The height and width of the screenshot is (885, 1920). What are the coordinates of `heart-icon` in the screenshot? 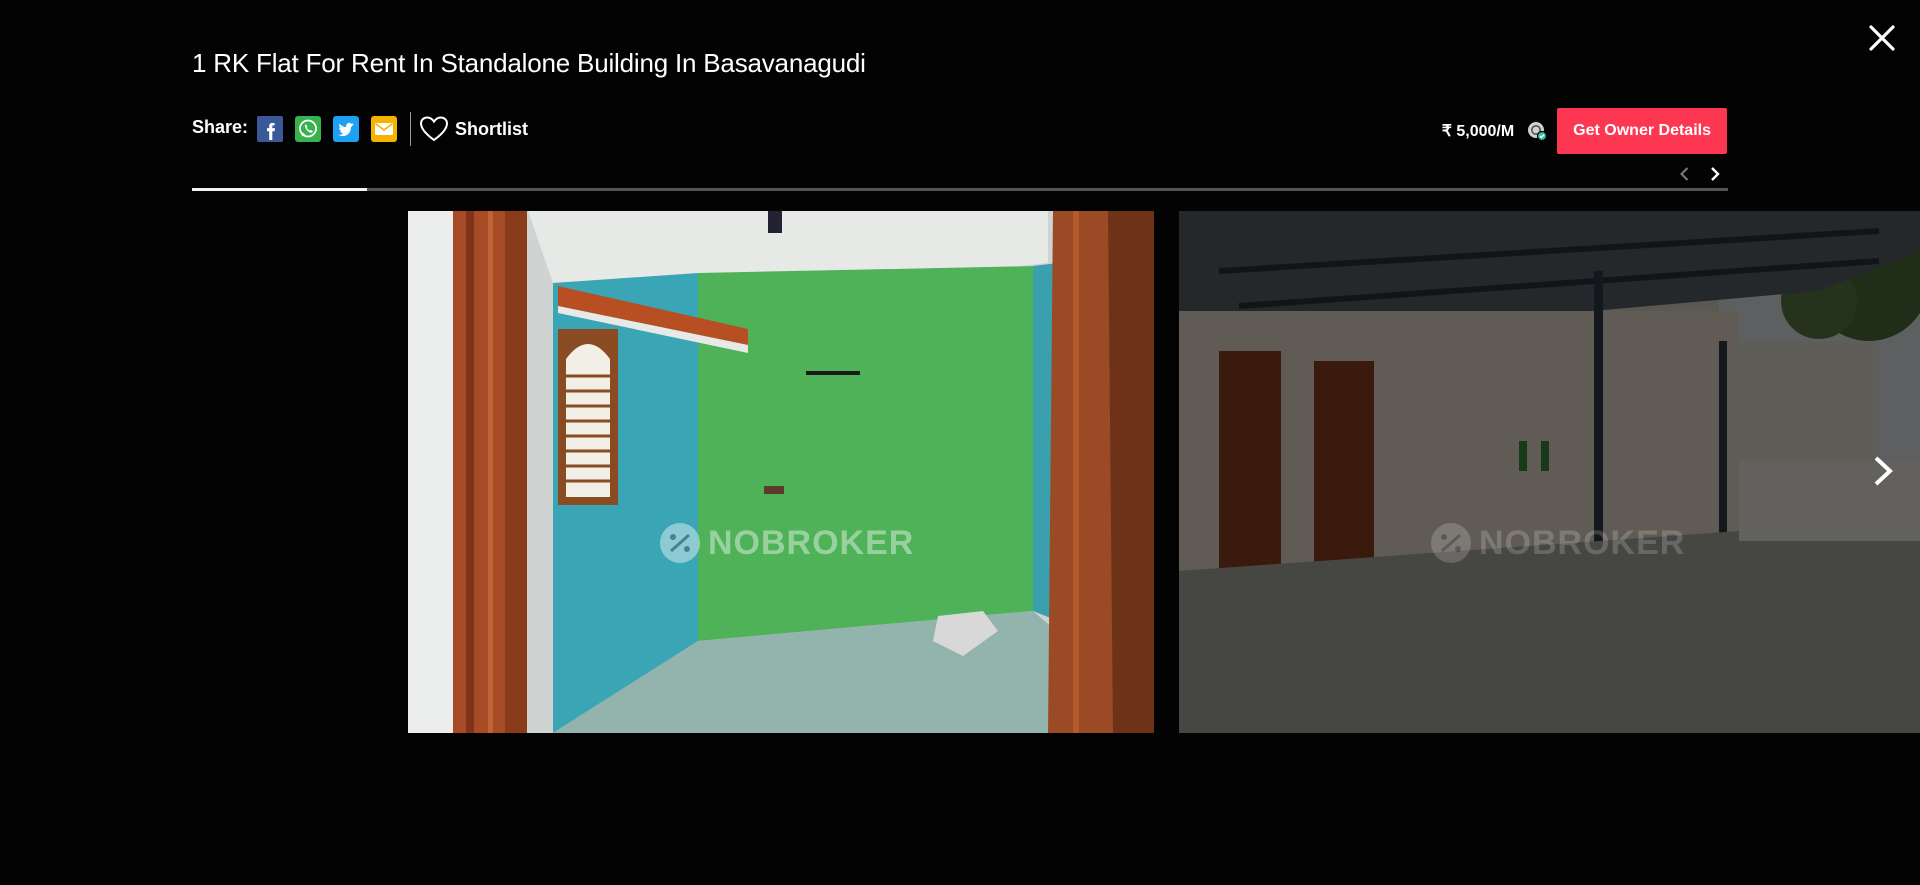 It's located at (434, 129).